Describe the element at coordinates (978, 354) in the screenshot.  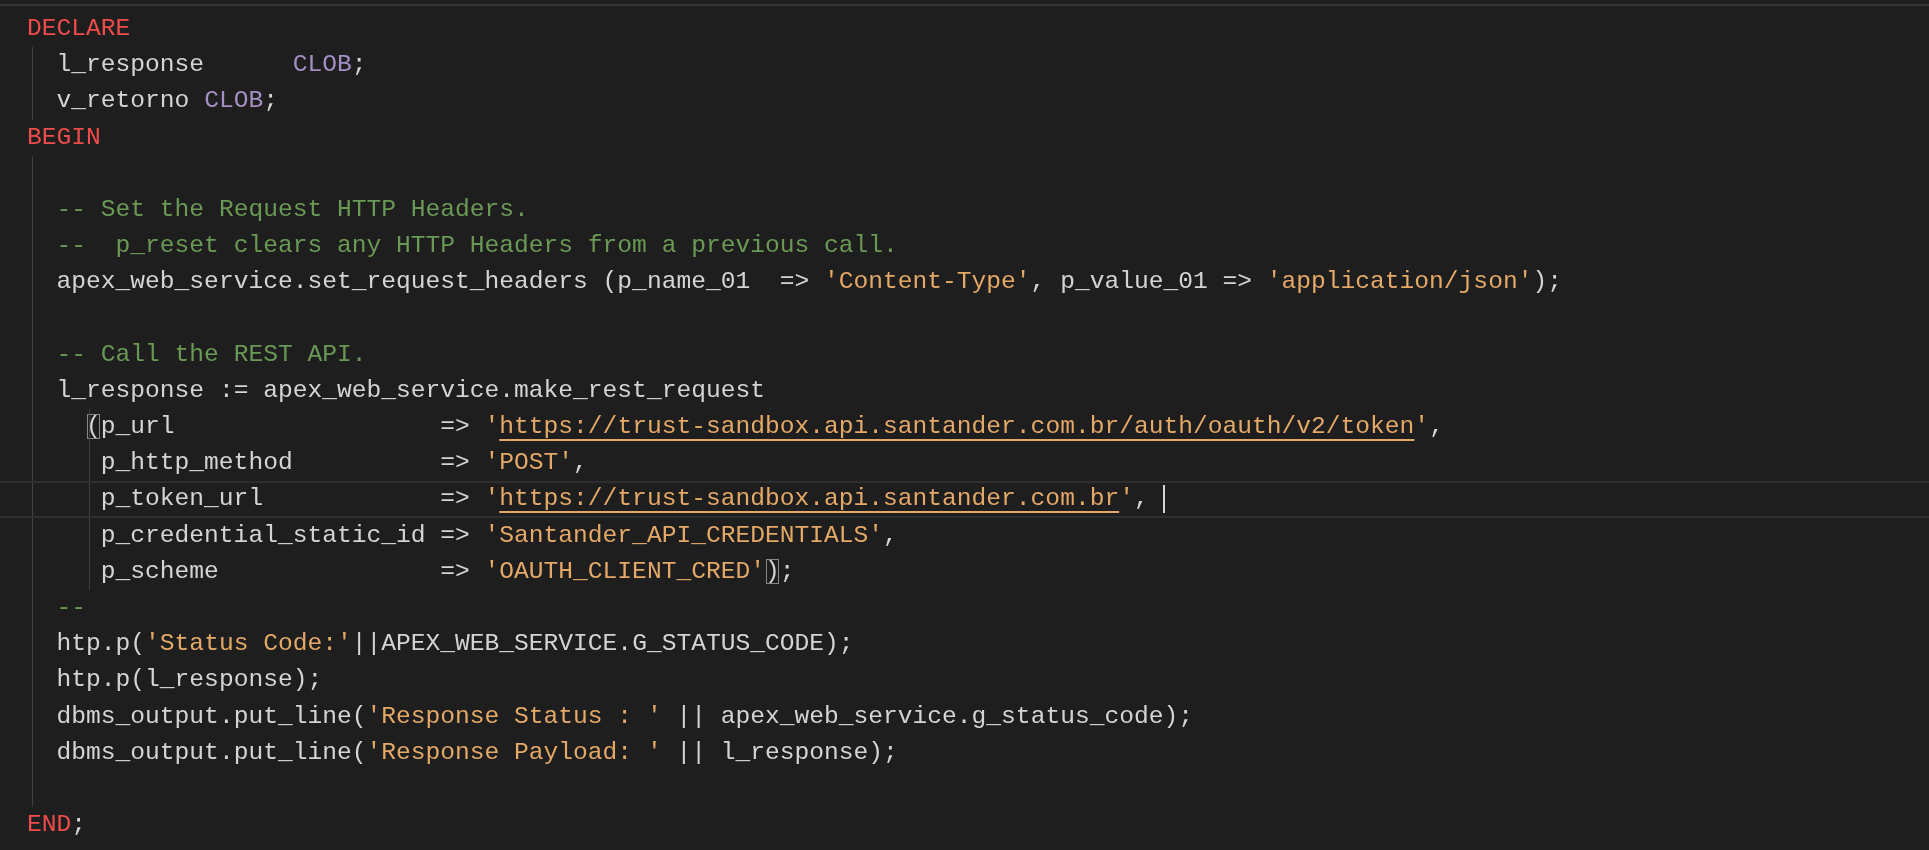
I see `code-line: -- Call the REST API.` at that location.